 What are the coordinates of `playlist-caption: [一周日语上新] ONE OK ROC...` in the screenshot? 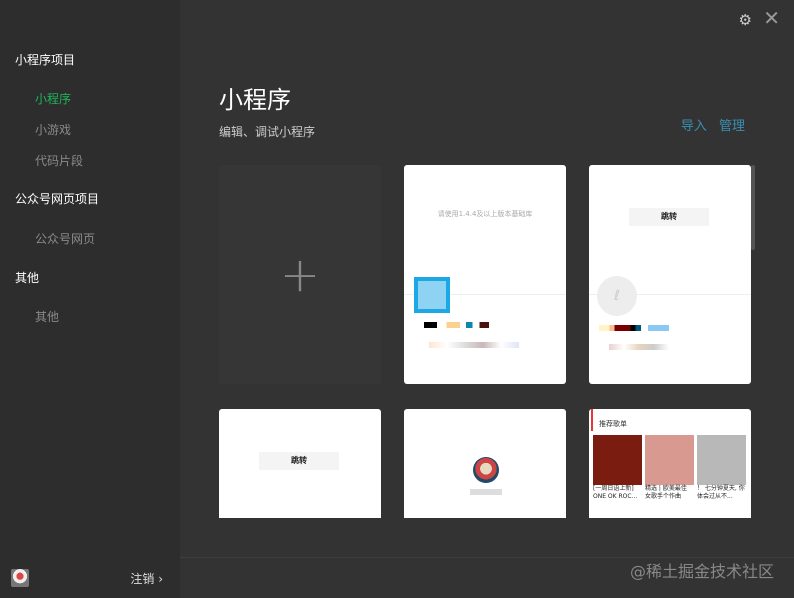 It's located at (615, 492).